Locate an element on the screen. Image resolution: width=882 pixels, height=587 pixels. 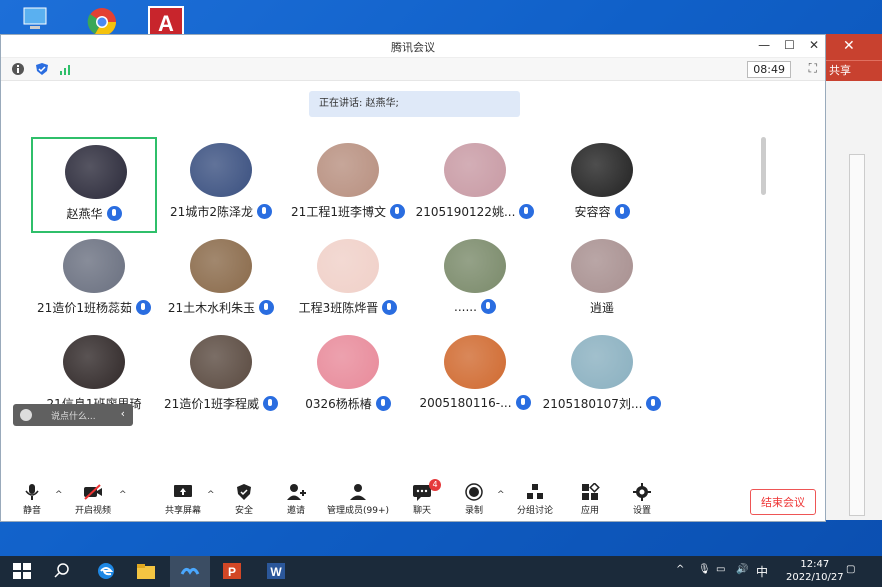
share-screen-button: 共享屏幕 is located at coordinates (183, 499).